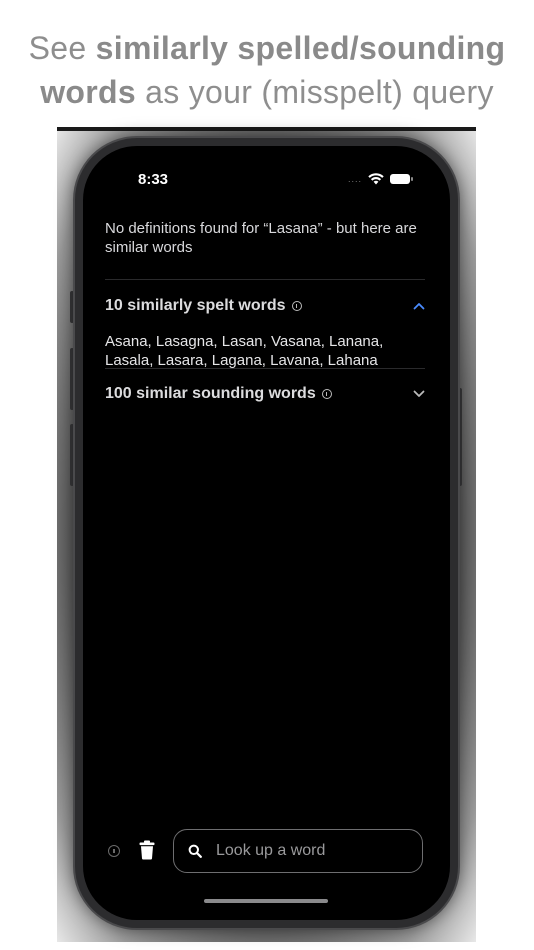 The width and height of the screenshot is (534, 950). Describe the element at coordinates (195, 305) in the screenshot. I see `similarly-spelt-title: 10 similarly spelt words` at that location.